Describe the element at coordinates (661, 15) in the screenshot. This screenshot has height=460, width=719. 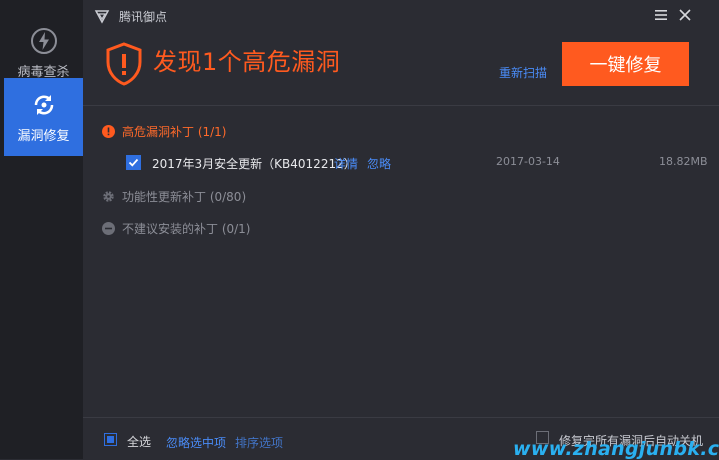
I see `menu-icon` at that location.